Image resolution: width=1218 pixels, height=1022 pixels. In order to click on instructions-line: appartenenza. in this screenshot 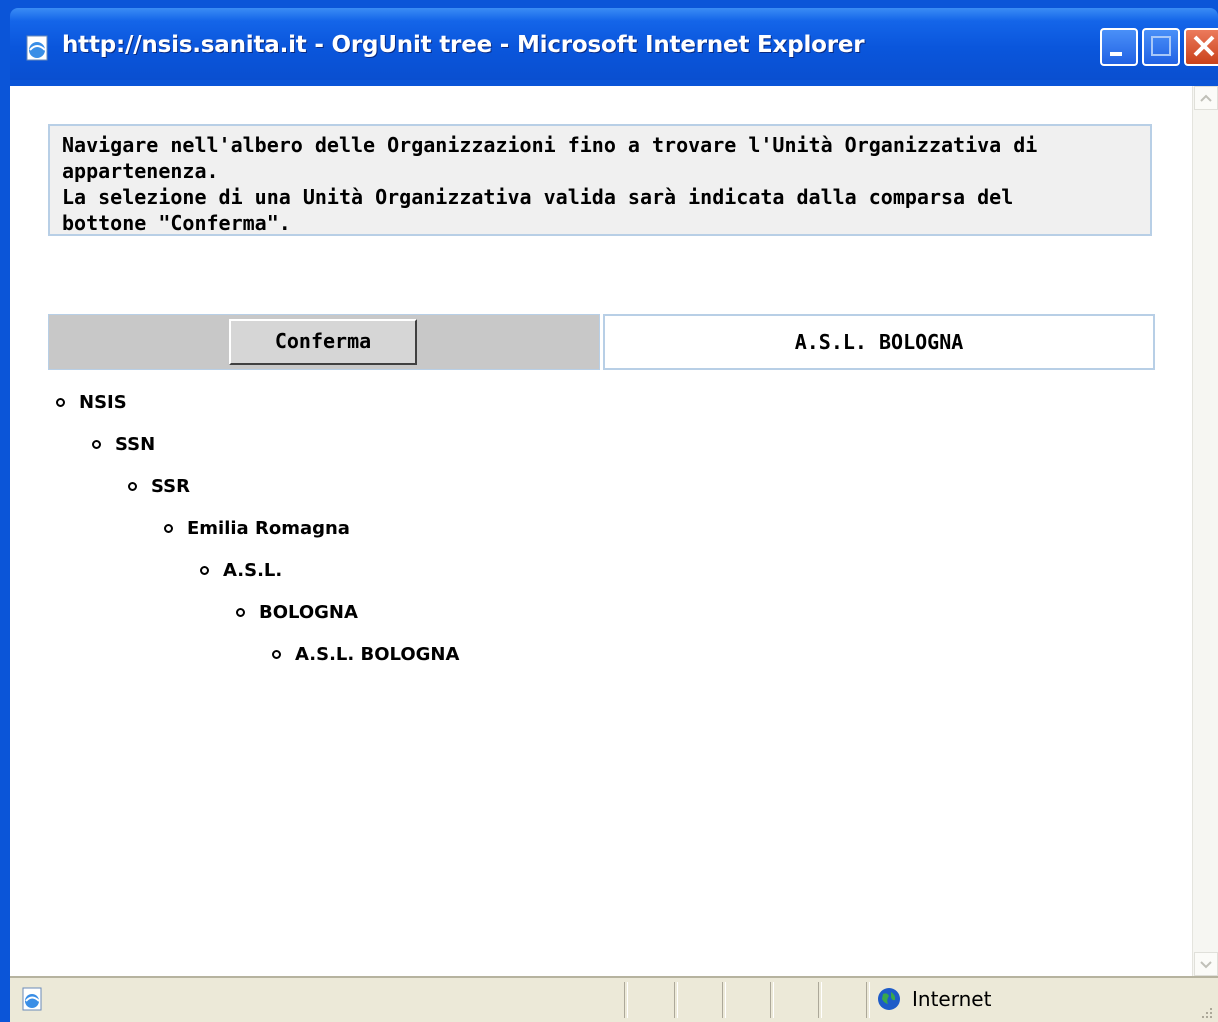, I will do `click(140, 171)`.